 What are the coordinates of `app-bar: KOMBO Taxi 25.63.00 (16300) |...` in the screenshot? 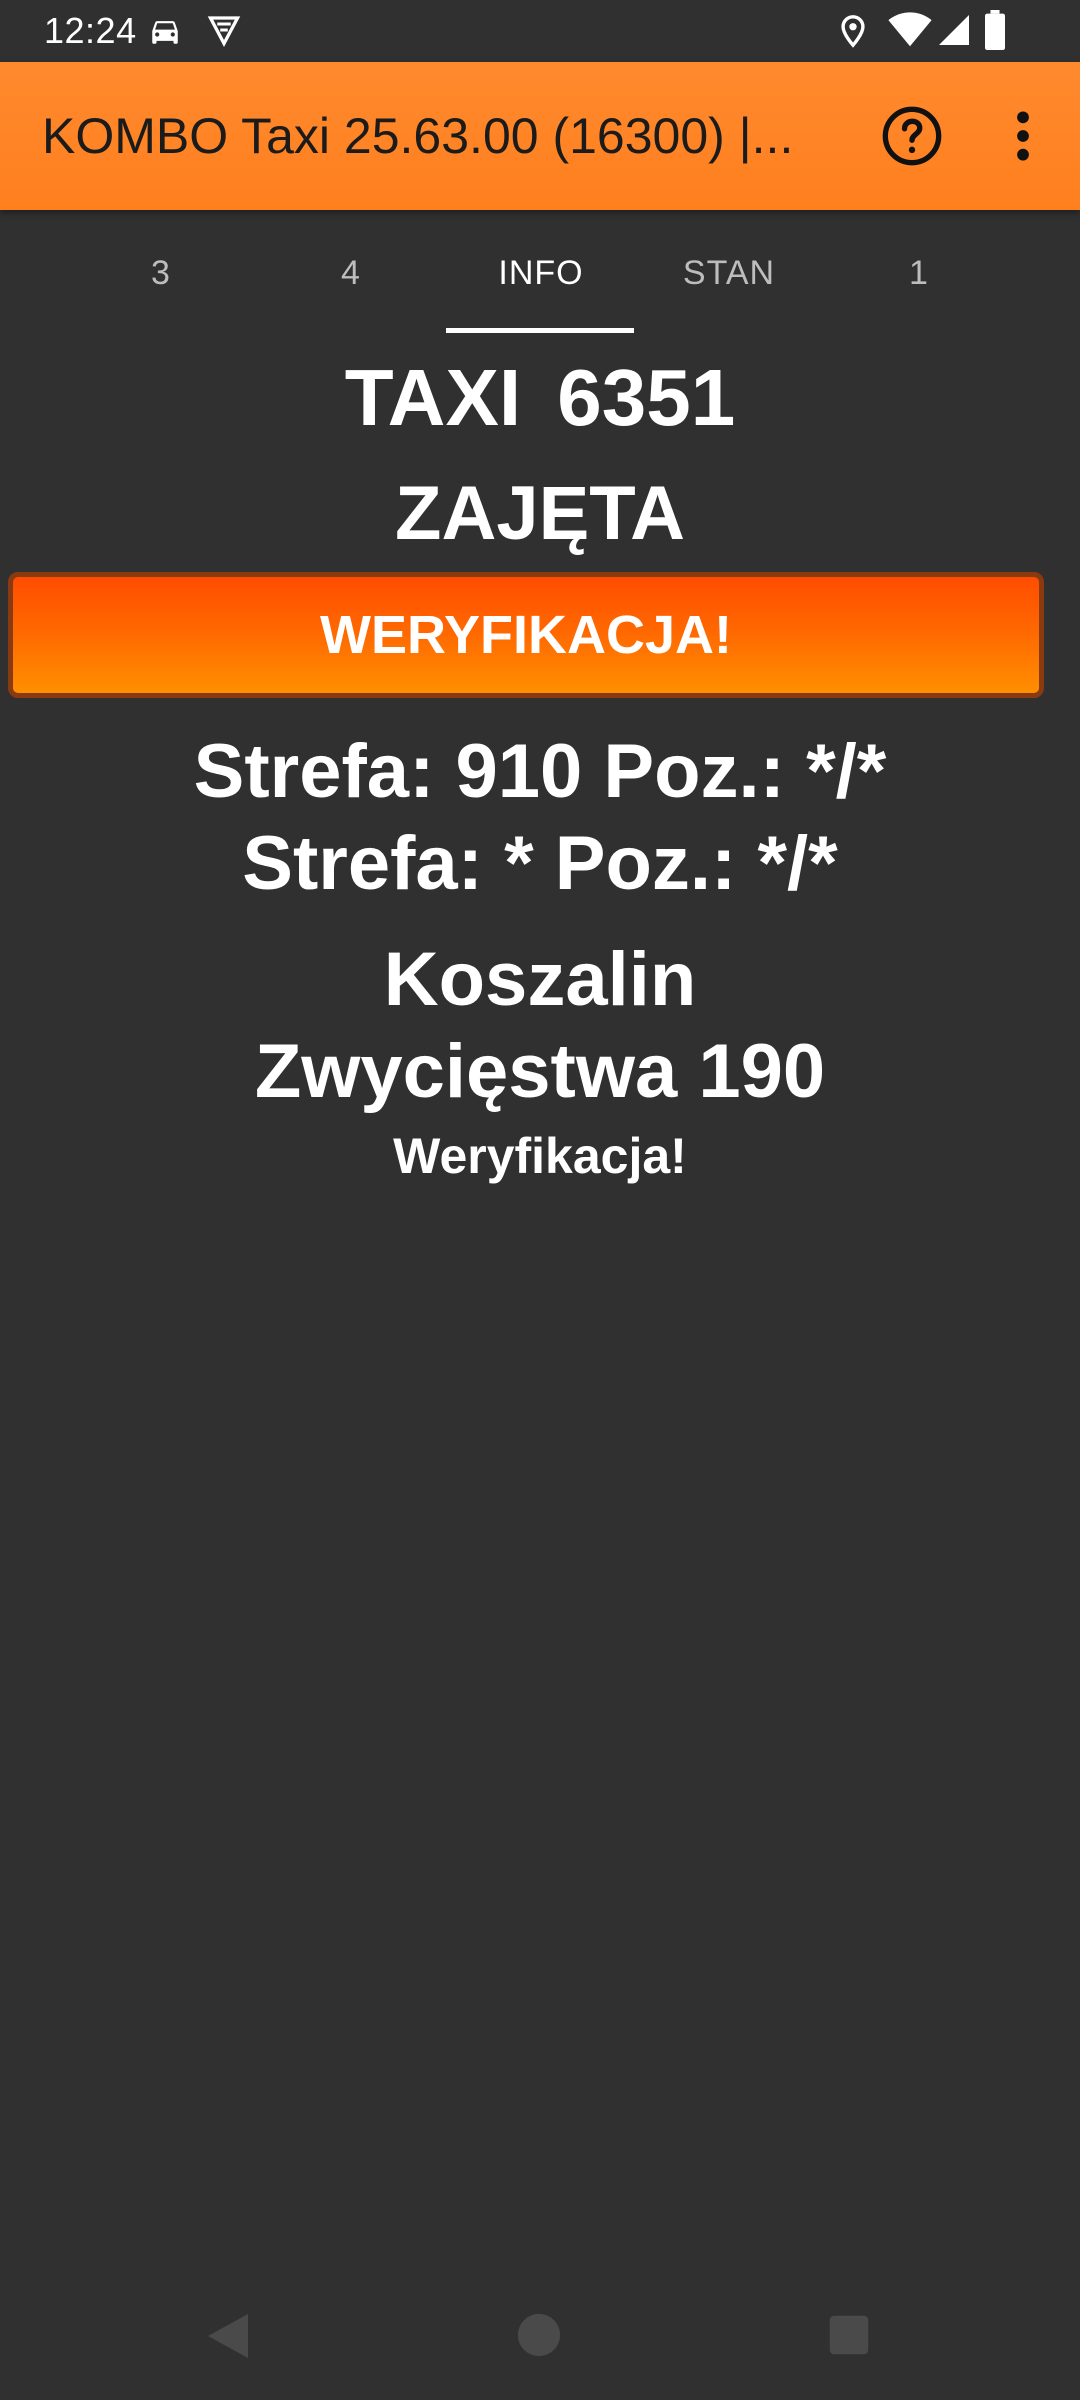 It's located at (540, 136).